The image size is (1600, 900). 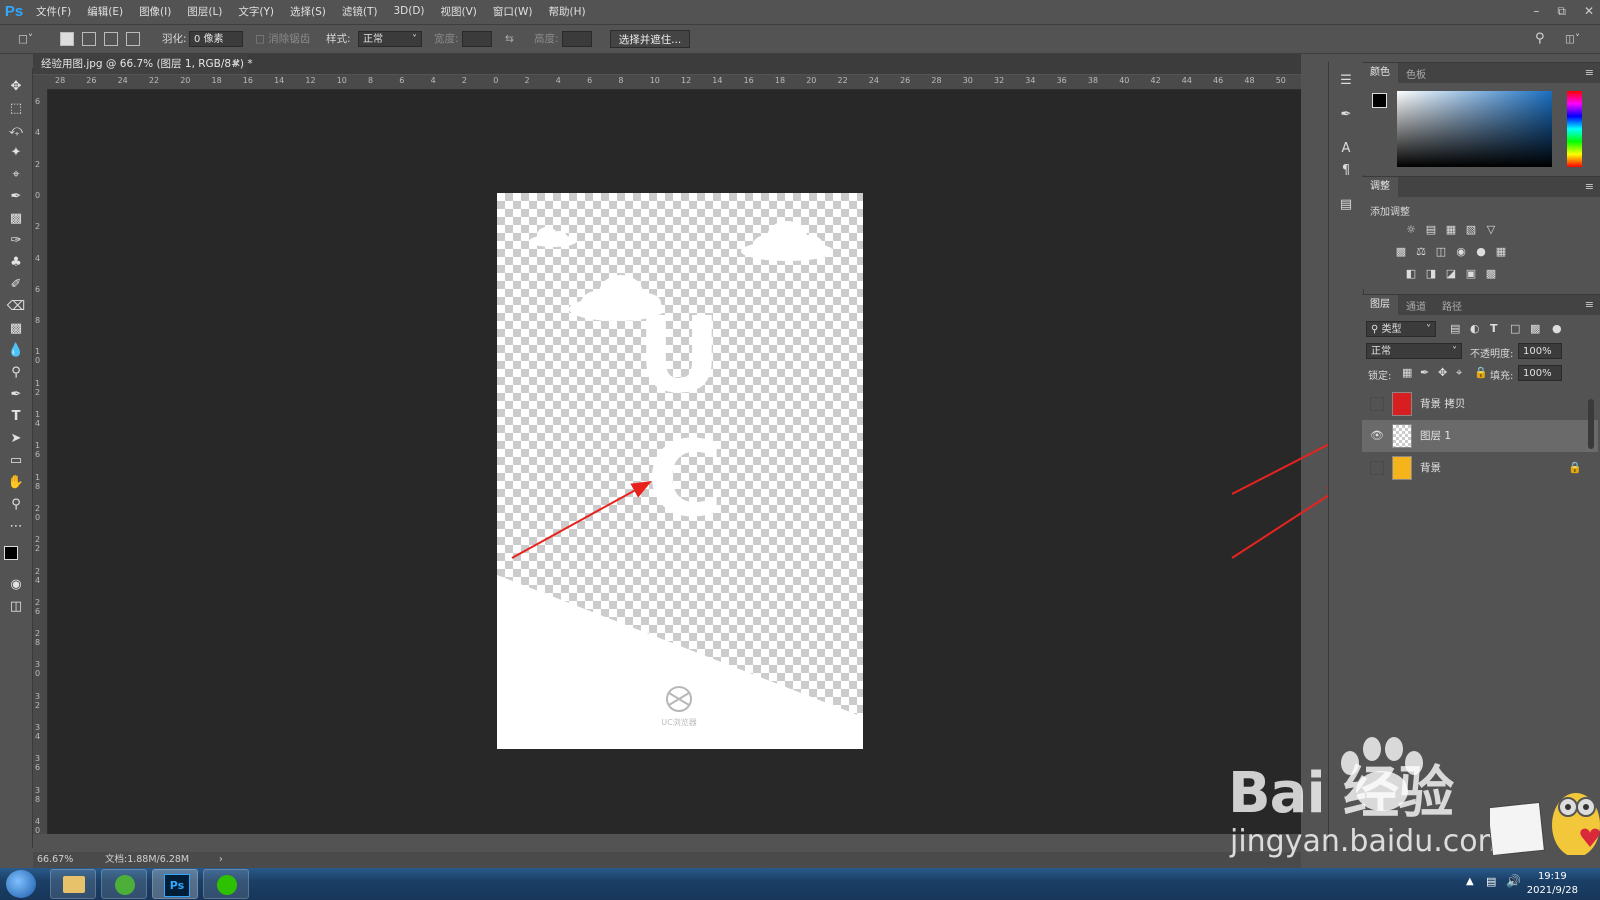 What do you see at coordinates (1346, 149) in the screenshot?
I see `character-panel-icon: A` at bounding box center [1346, 149].